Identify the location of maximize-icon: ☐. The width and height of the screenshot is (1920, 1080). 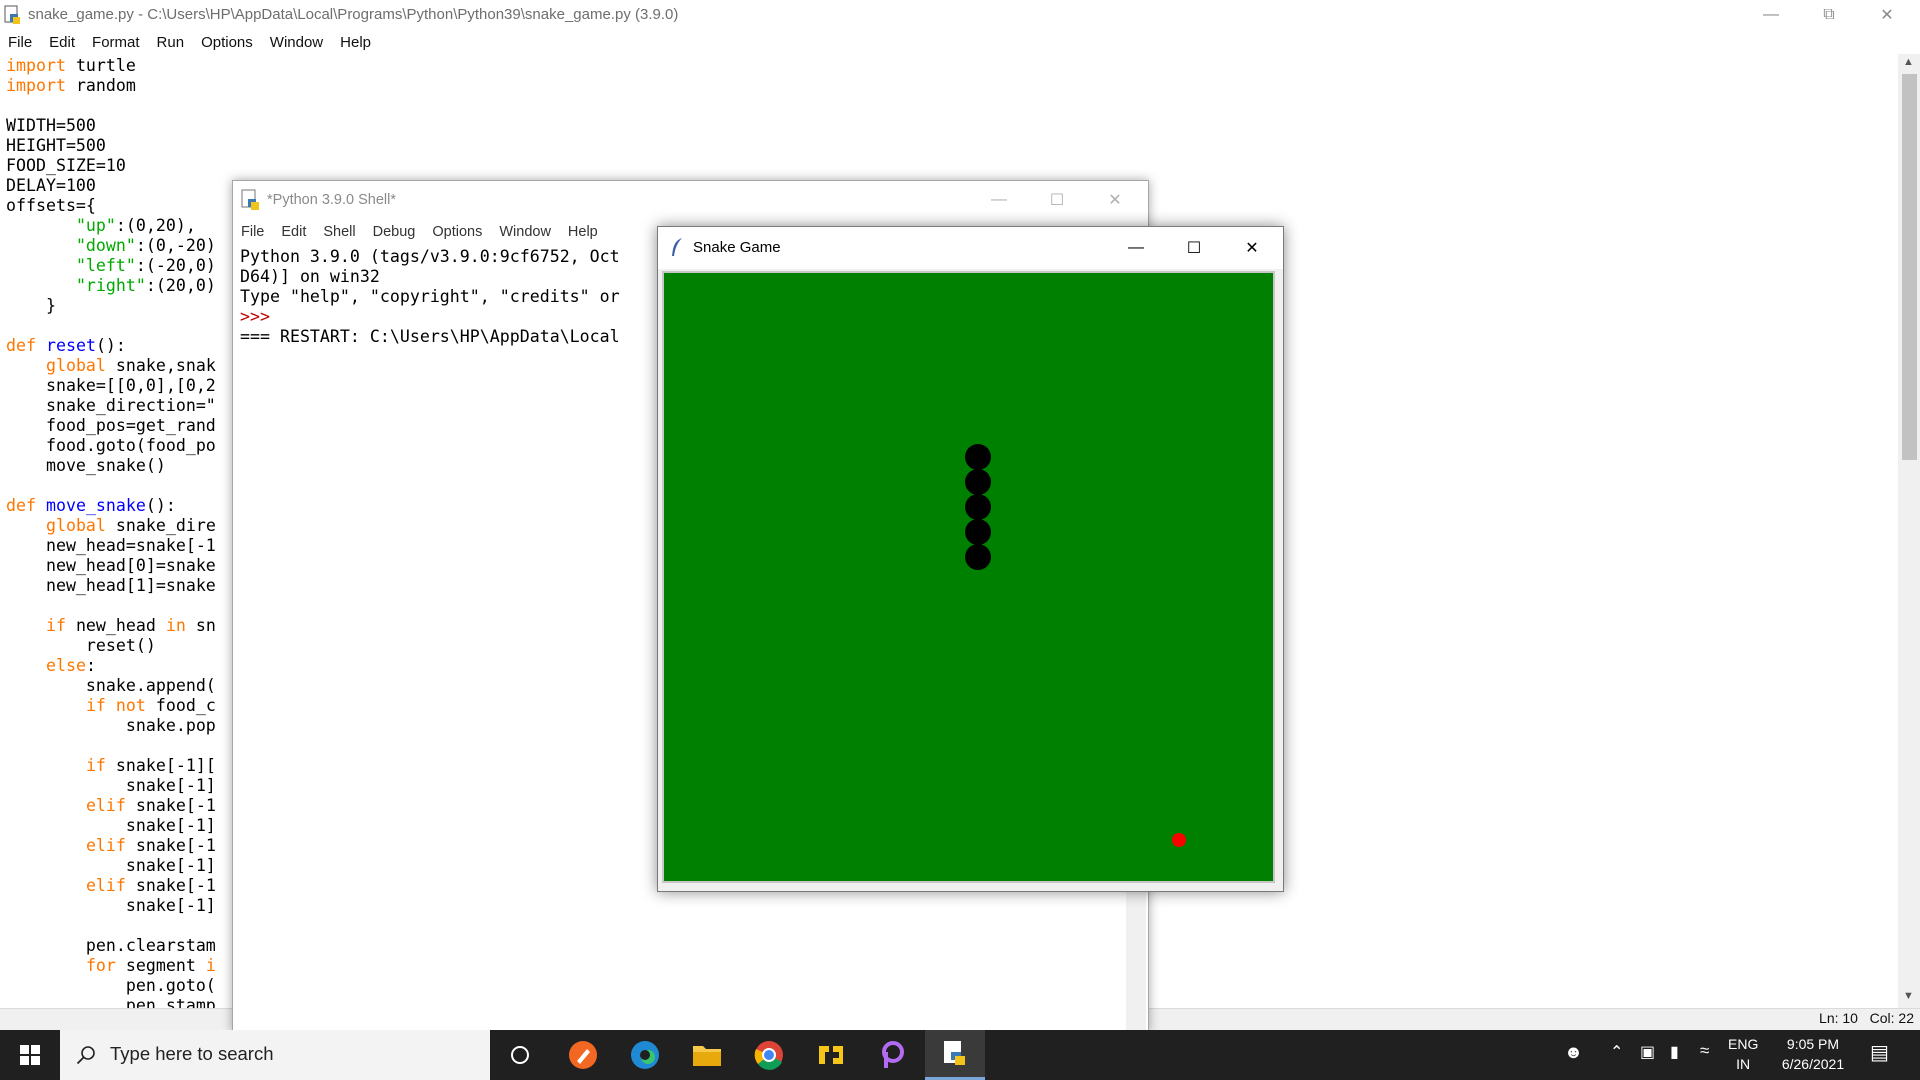
(1194, 248).